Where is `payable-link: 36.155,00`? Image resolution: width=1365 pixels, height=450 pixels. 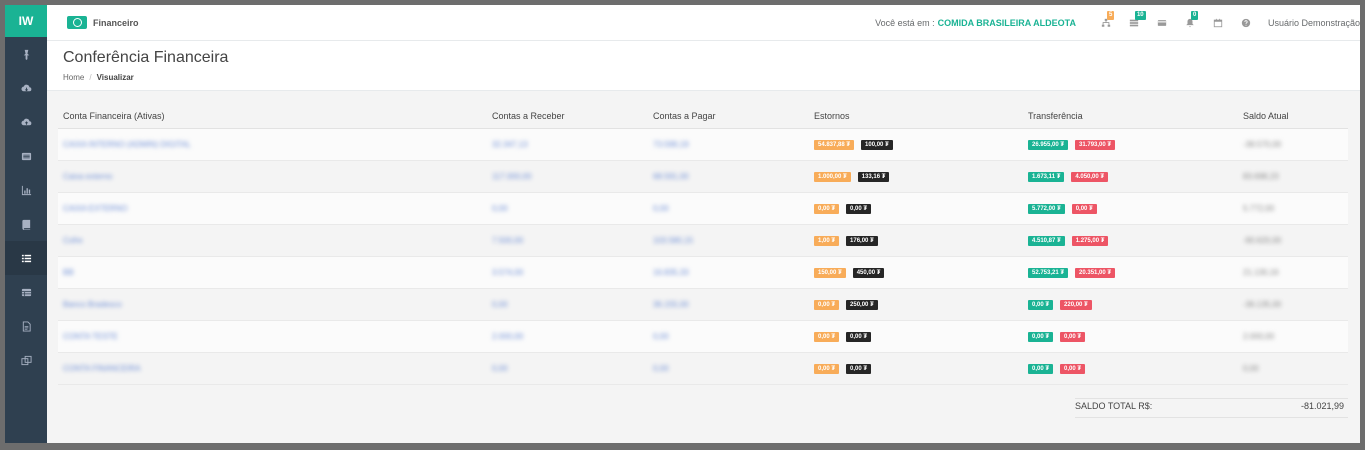
payable-link: 36.155,00 is located at coordinates (671, 304).